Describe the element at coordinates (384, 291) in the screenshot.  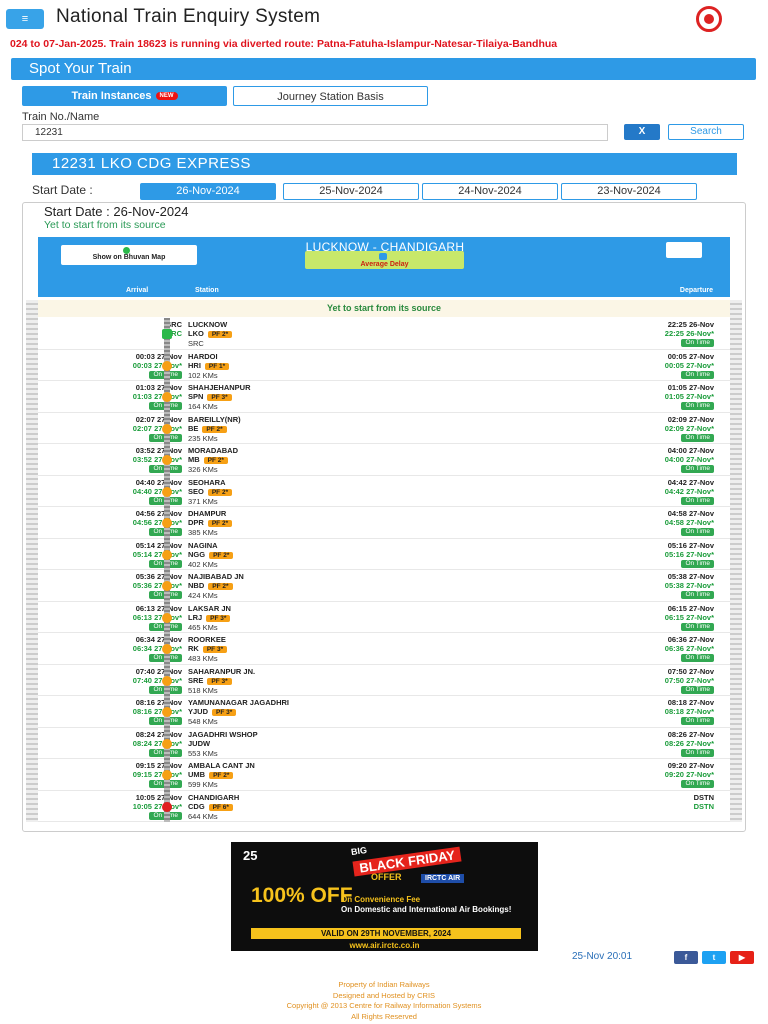
I see `column-headers: Arrival Station Departure` at that location.